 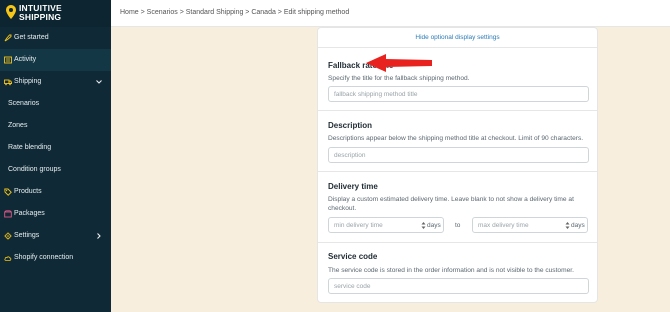 What do you see at coordinates (29, 213) in the screenshot?
I see `sidebar-item-label: Packages` at bounding box center [29, 213].